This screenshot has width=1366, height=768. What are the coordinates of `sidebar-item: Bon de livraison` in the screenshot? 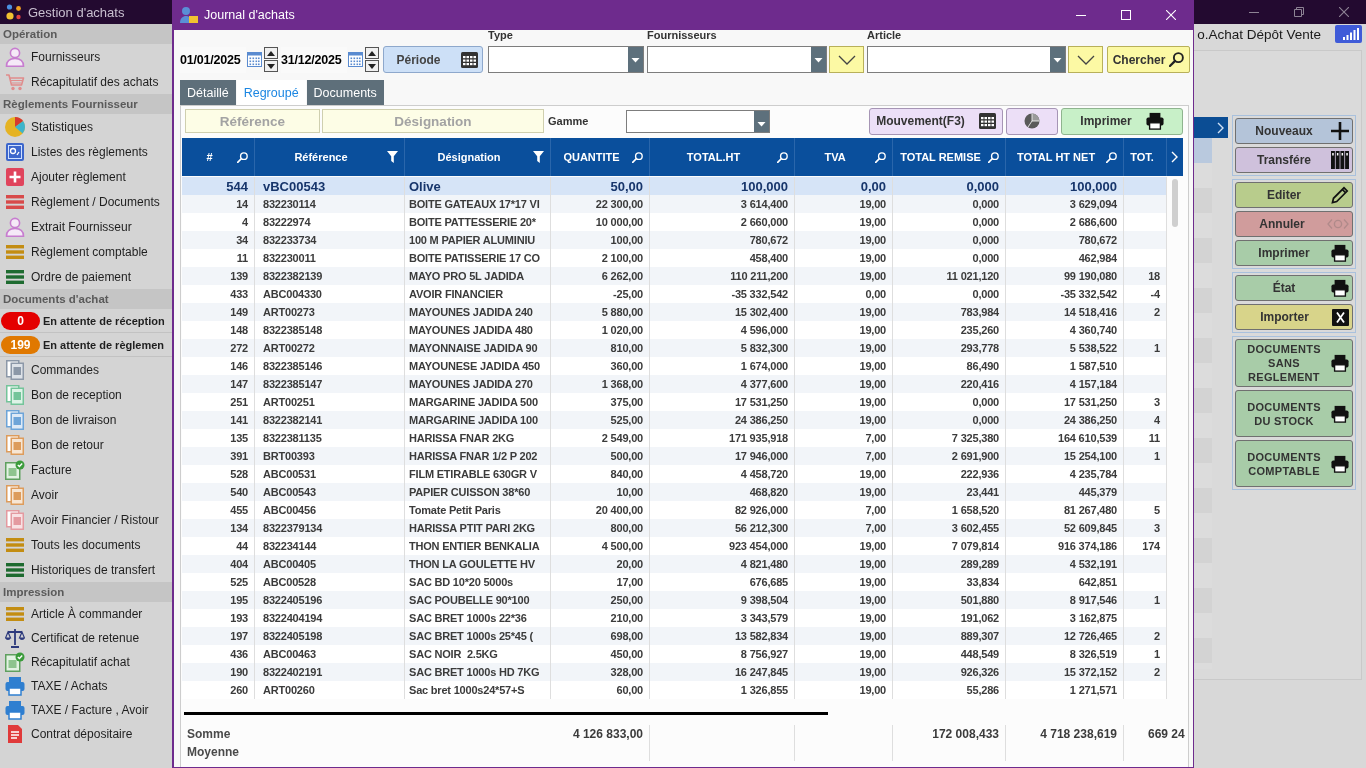 It's located at (86, 419).